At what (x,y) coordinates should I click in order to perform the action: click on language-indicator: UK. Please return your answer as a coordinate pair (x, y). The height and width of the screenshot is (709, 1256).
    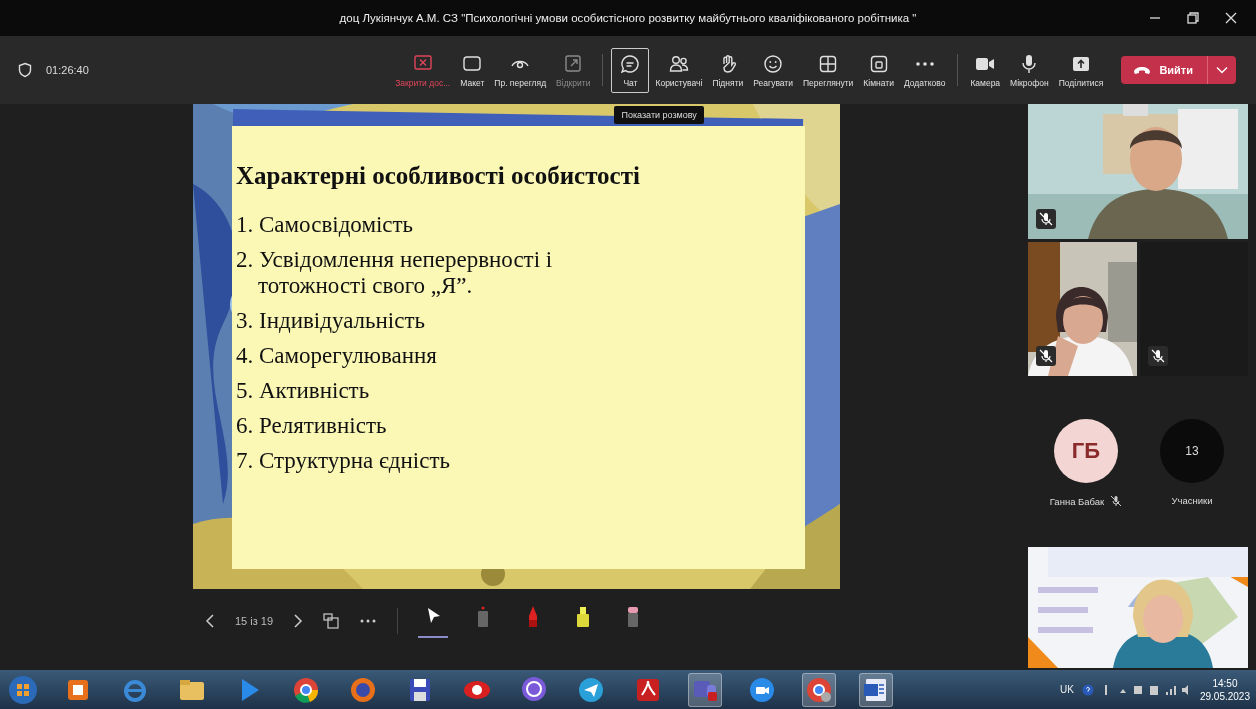
    Looking at the image, I should click on (1067, 689).